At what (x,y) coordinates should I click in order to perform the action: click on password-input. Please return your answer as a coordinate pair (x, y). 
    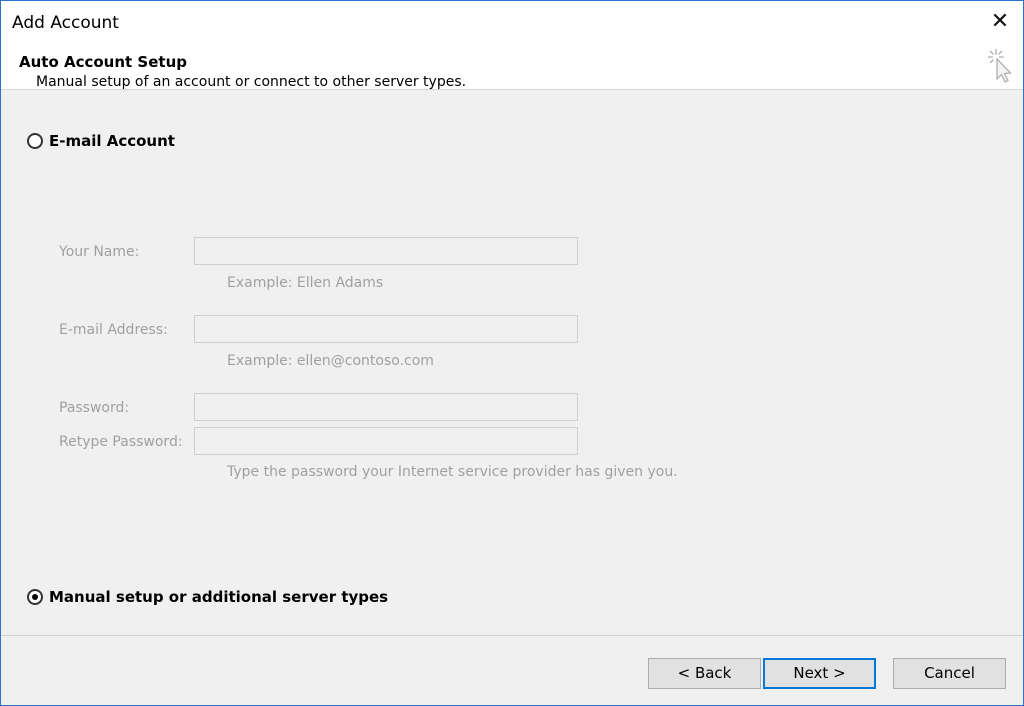
    Looking at the image, I should click on (386, 407).